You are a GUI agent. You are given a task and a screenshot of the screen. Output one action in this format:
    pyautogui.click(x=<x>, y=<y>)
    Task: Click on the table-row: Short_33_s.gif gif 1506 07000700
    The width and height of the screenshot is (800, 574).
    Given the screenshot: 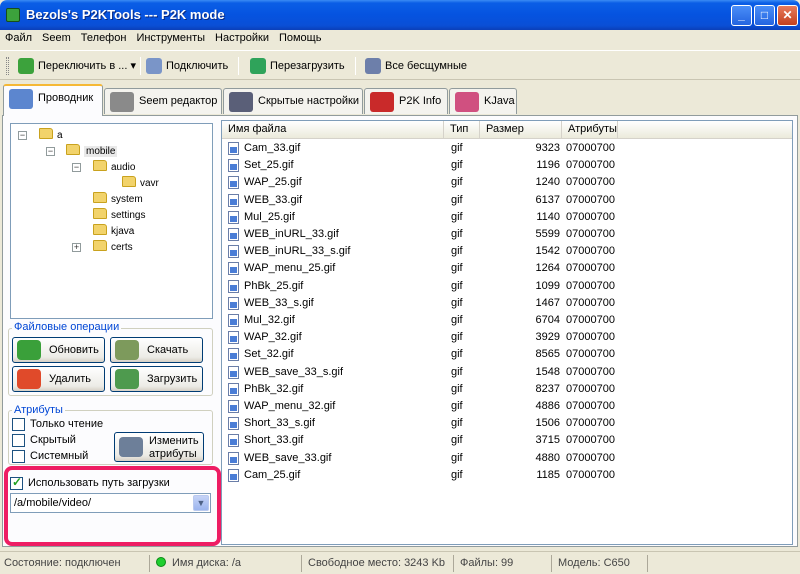 What is the action you would take?
    pyautogui.click(x=507, y=423)
    